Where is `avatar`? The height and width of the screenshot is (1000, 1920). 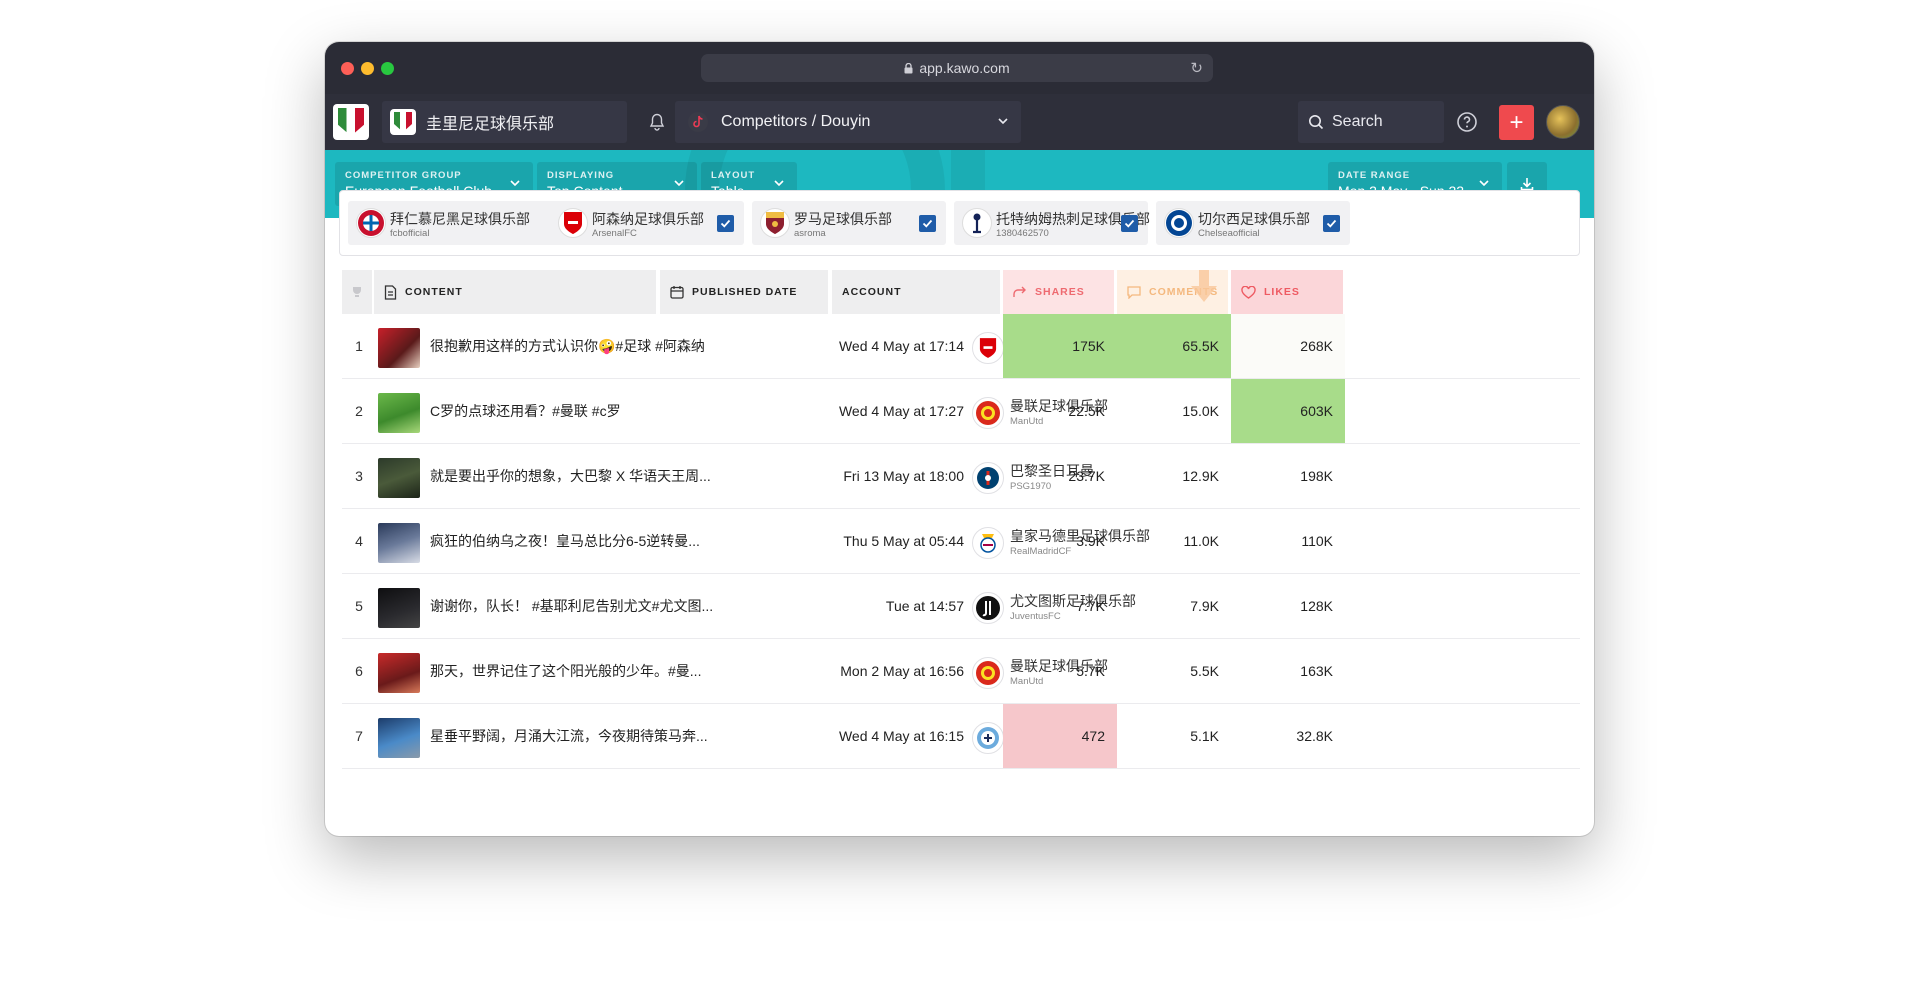
avatar is located at coordinates (1563, 122).